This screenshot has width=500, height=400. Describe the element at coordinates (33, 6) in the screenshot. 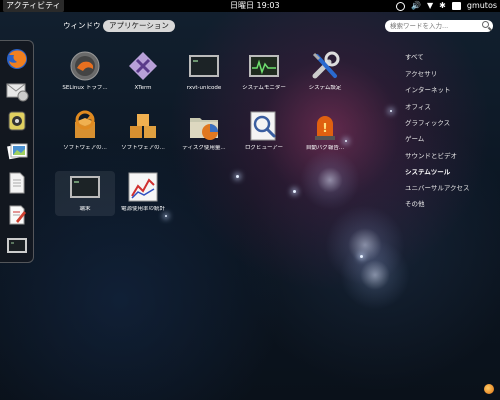

I see `activities-button: アクティビティ` at that location.